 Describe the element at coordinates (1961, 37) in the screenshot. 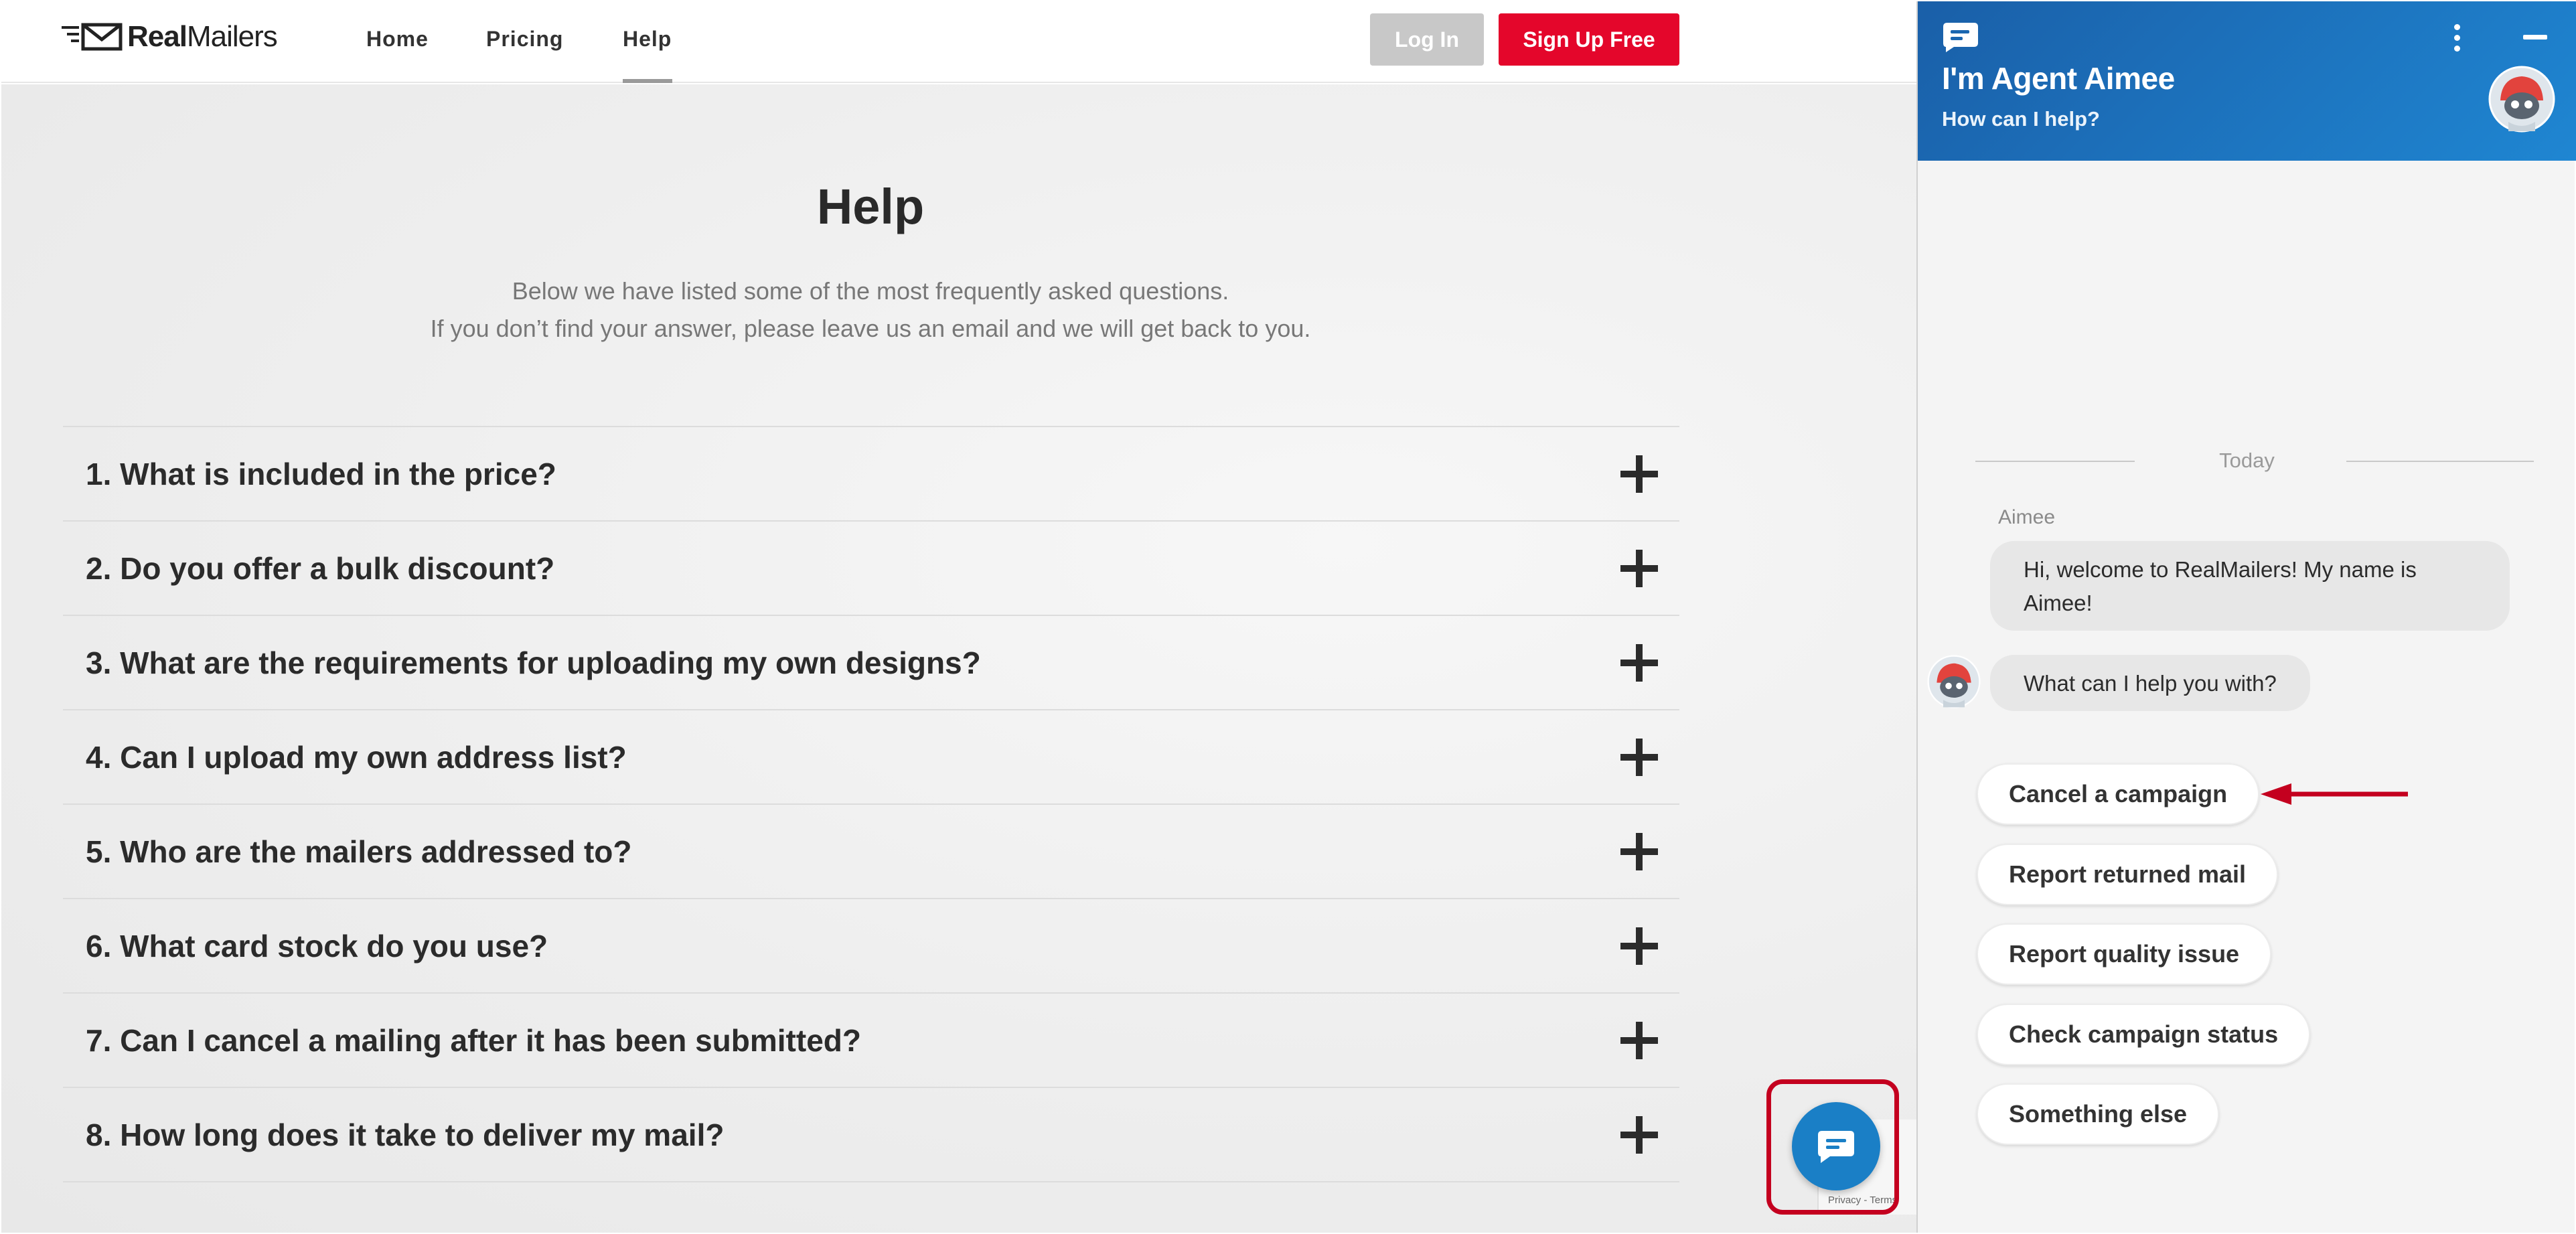

I see `chat-logo-icon` at that location.